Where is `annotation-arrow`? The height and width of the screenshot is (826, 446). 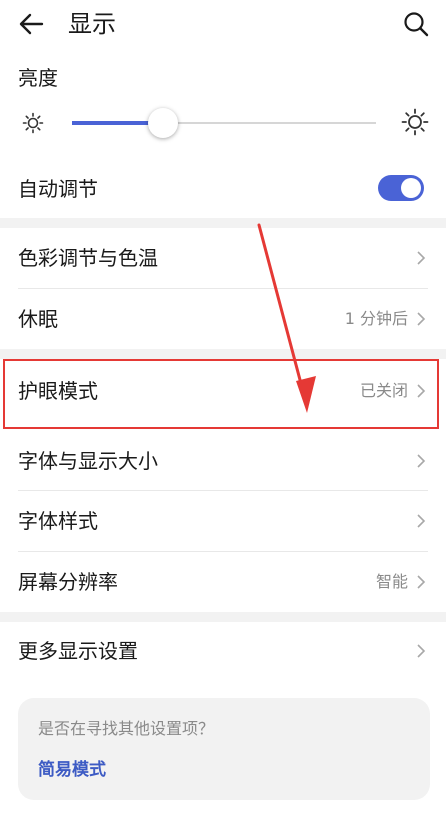 annotation-arrow is located at coordinates (286, 318).